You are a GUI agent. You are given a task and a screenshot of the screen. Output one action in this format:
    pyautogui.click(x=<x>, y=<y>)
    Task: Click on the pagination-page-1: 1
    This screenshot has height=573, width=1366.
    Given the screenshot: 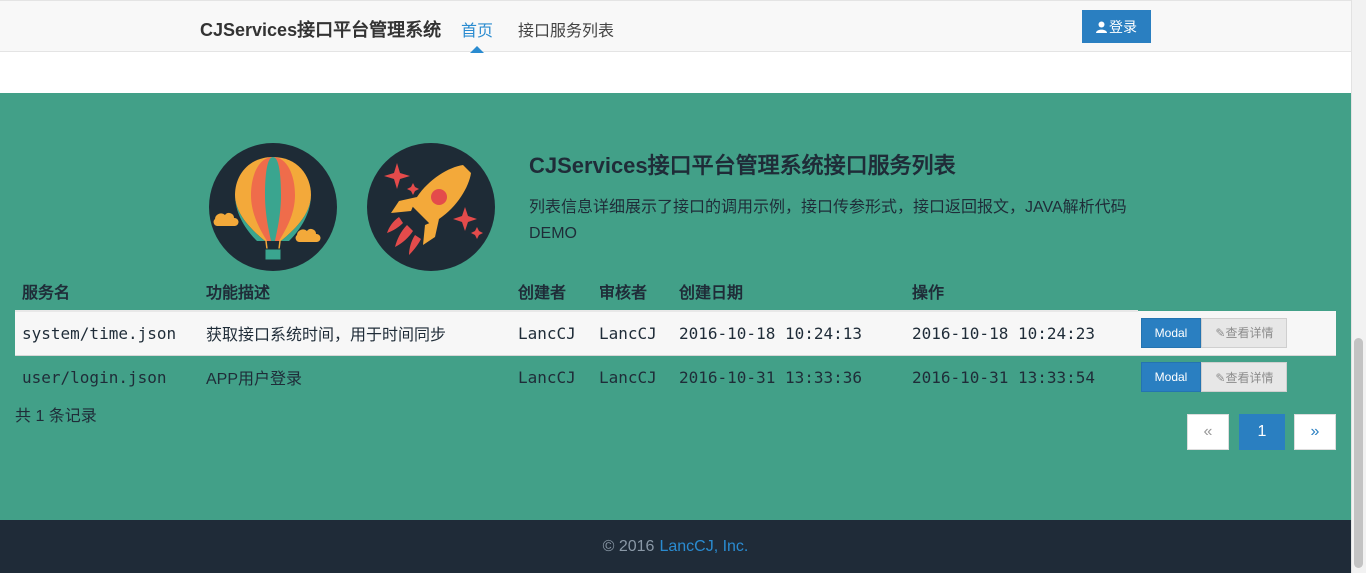 What is the action you would take?
    pyautogui.click(x=1262, y=432)
    